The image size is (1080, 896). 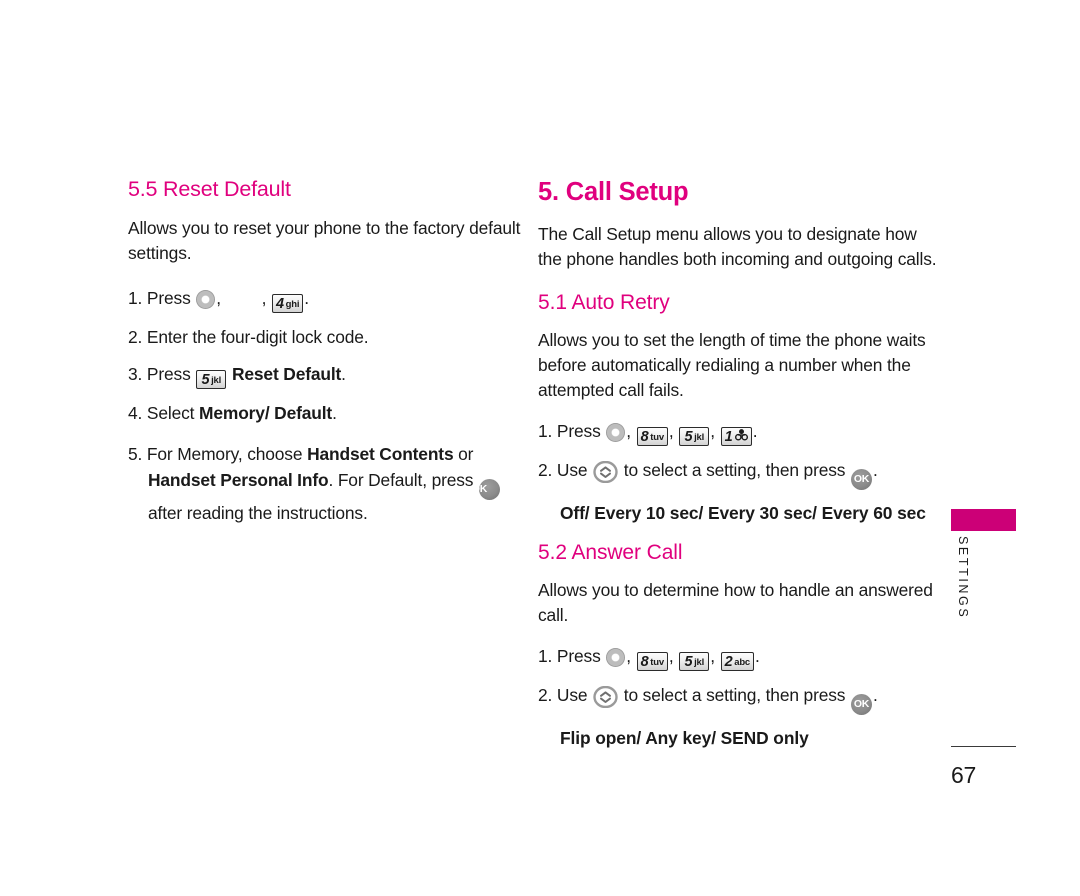 I want to click on step-5-number: 5., so click(x=135, y=453).